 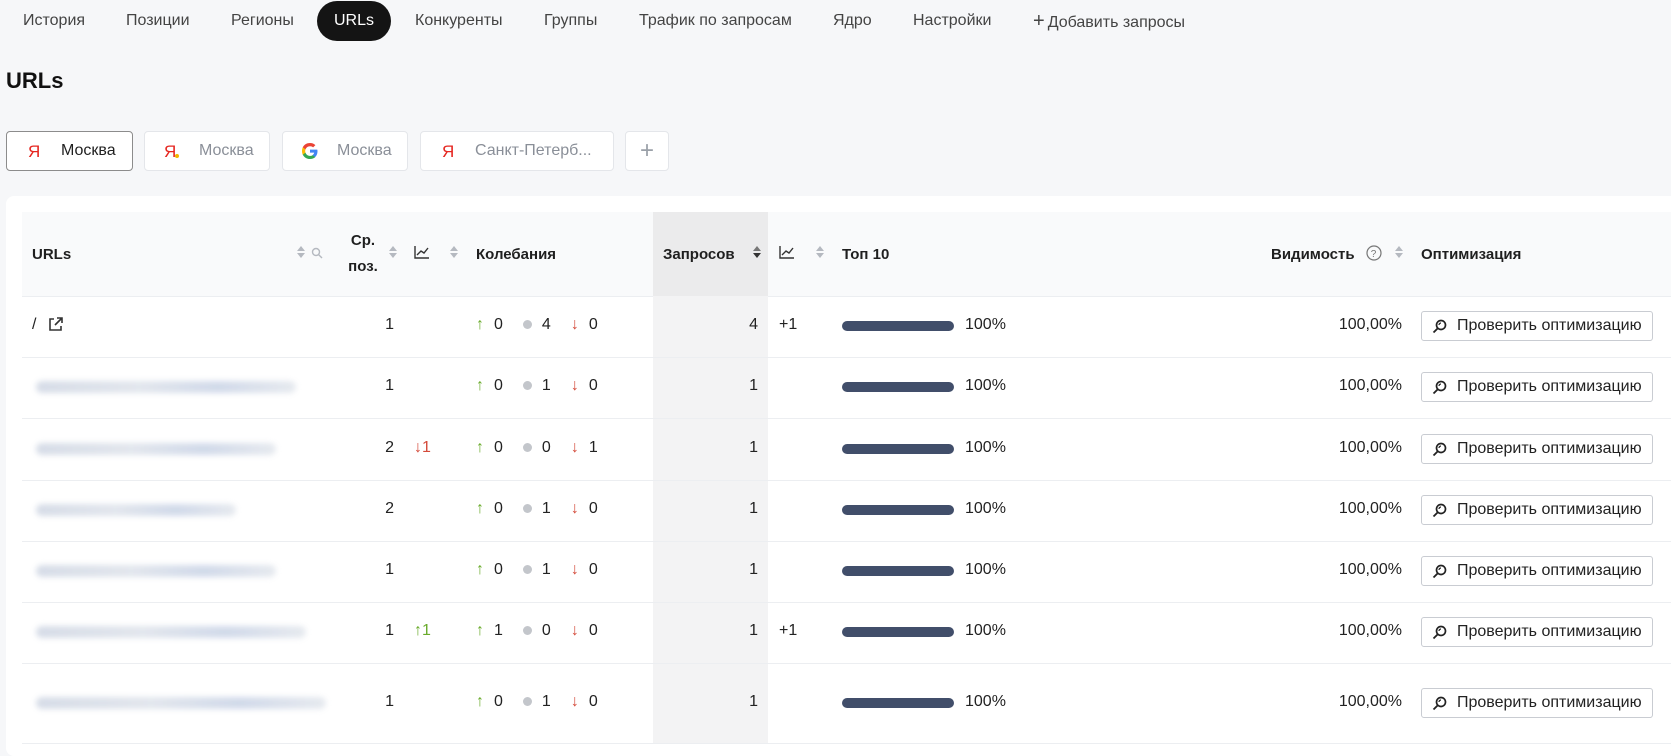 I want to click on header-avg-pos: Ср. поз., so click(x=363, y=254).